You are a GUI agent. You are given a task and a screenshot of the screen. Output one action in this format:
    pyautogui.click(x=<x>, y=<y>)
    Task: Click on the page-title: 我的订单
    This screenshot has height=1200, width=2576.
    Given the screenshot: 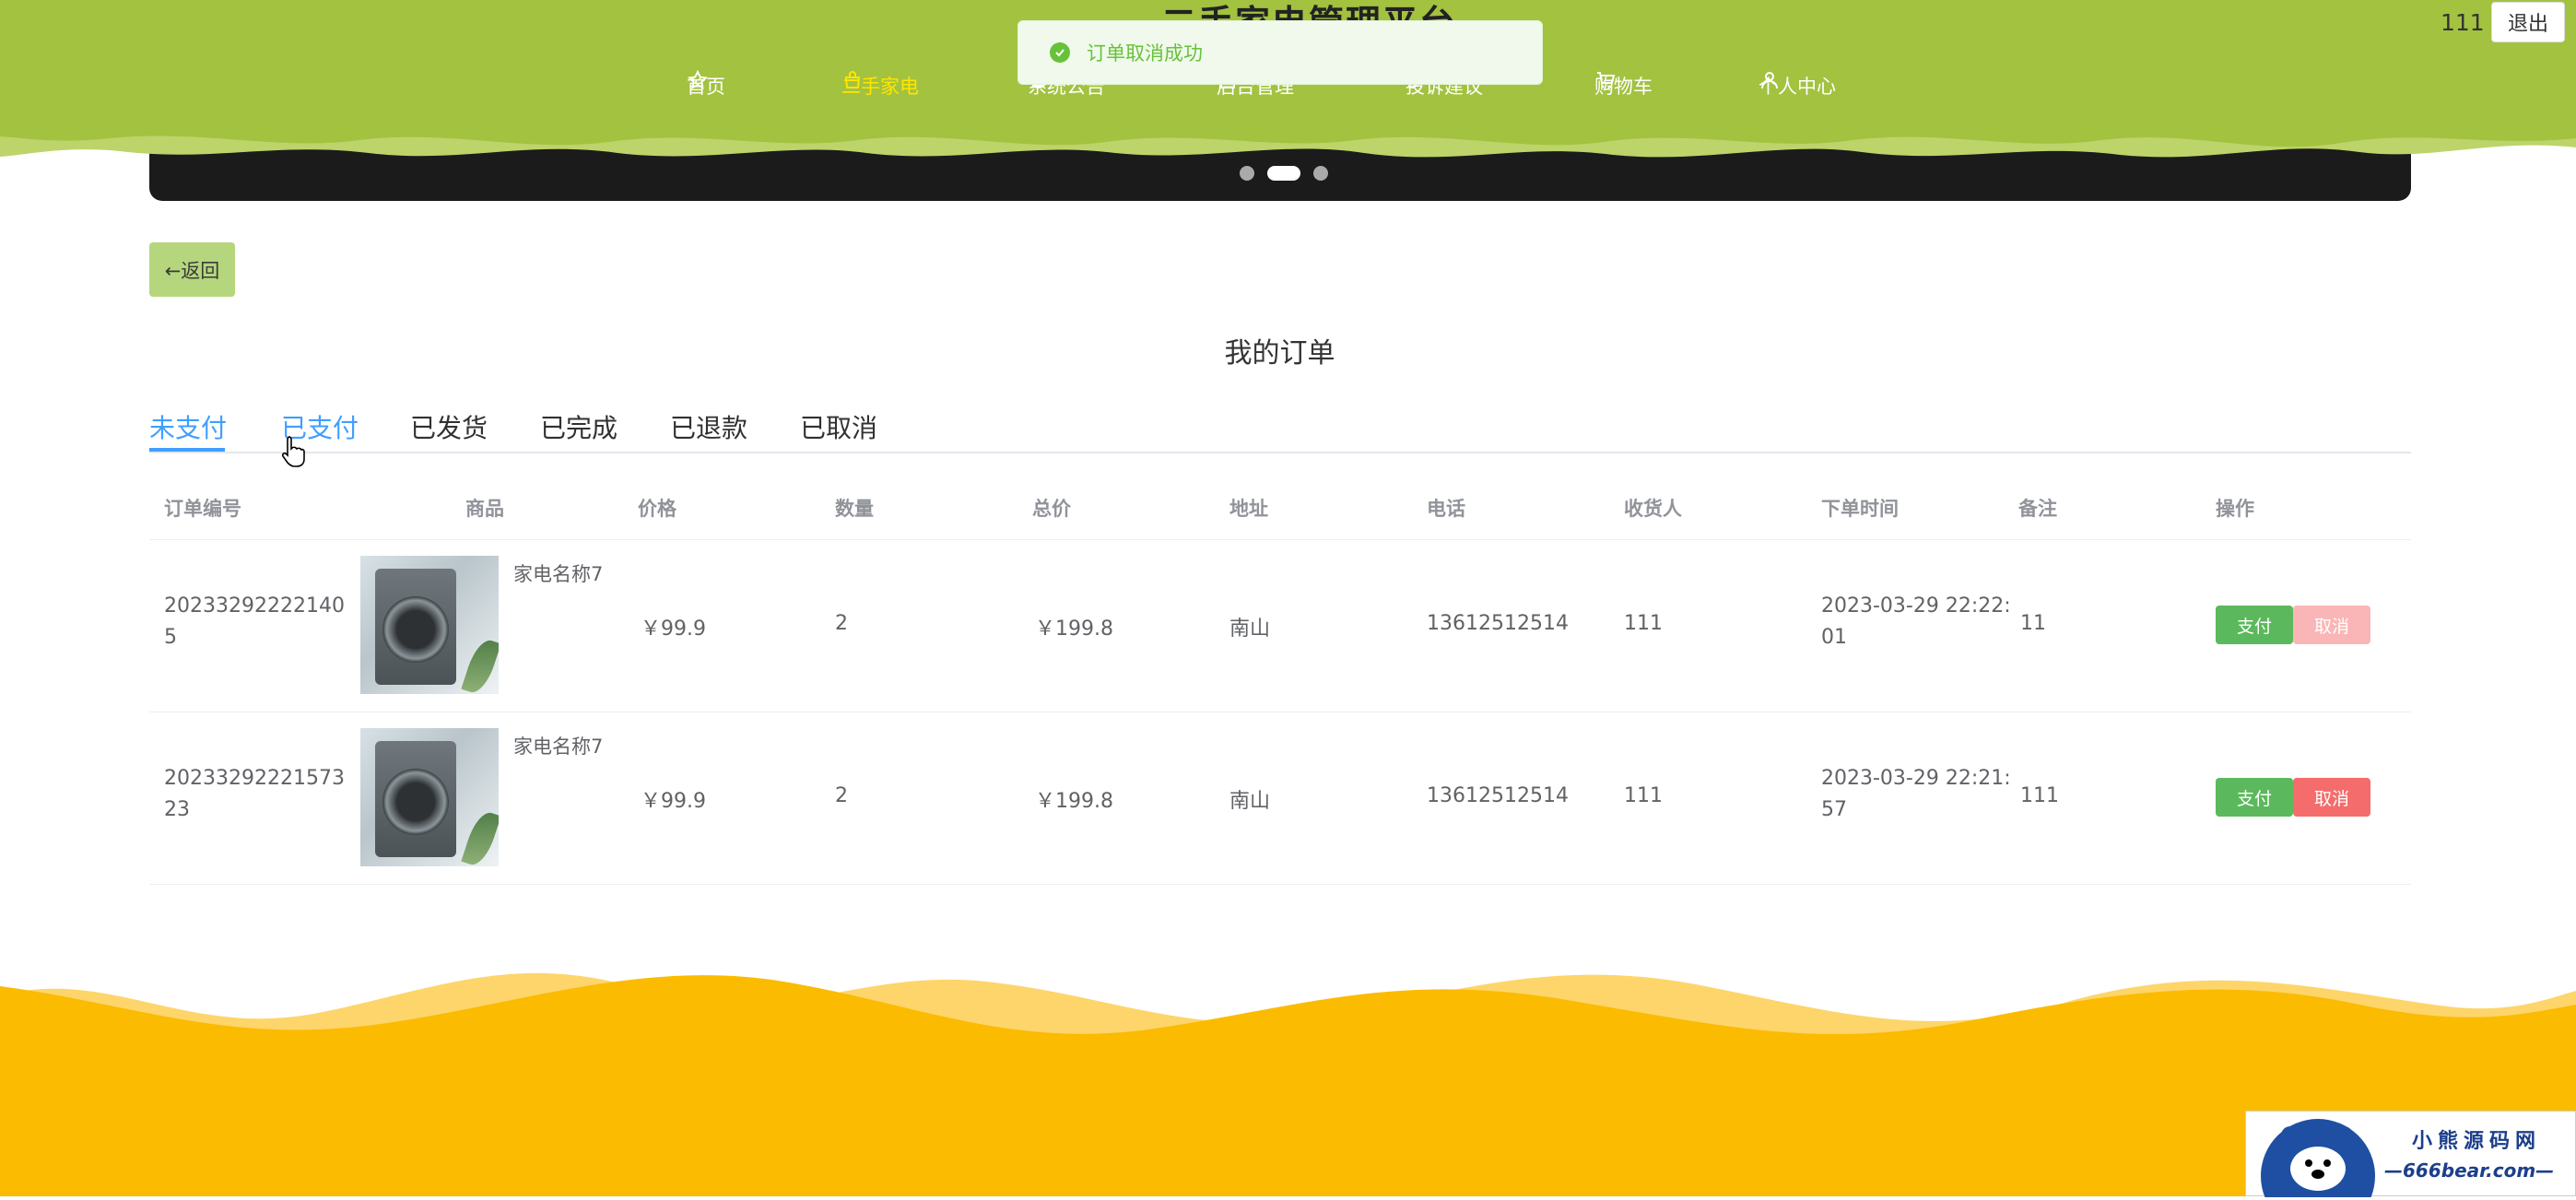 What is the action you would take?
    pyautogui.click(x=1279, y=353)
    